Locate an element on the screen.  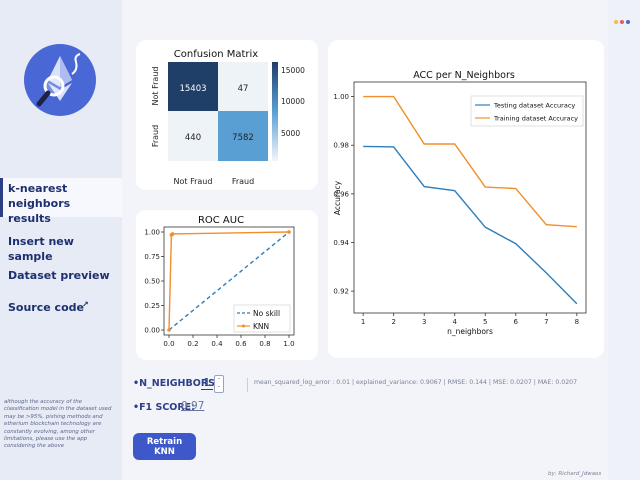
ethereum-magnifier-icon is located at coordinates (58, 80).